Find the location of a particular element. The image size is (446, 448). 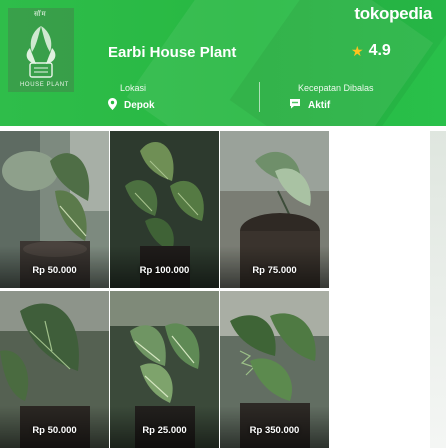

location-value: Depok is located at coordinates (131, 105).